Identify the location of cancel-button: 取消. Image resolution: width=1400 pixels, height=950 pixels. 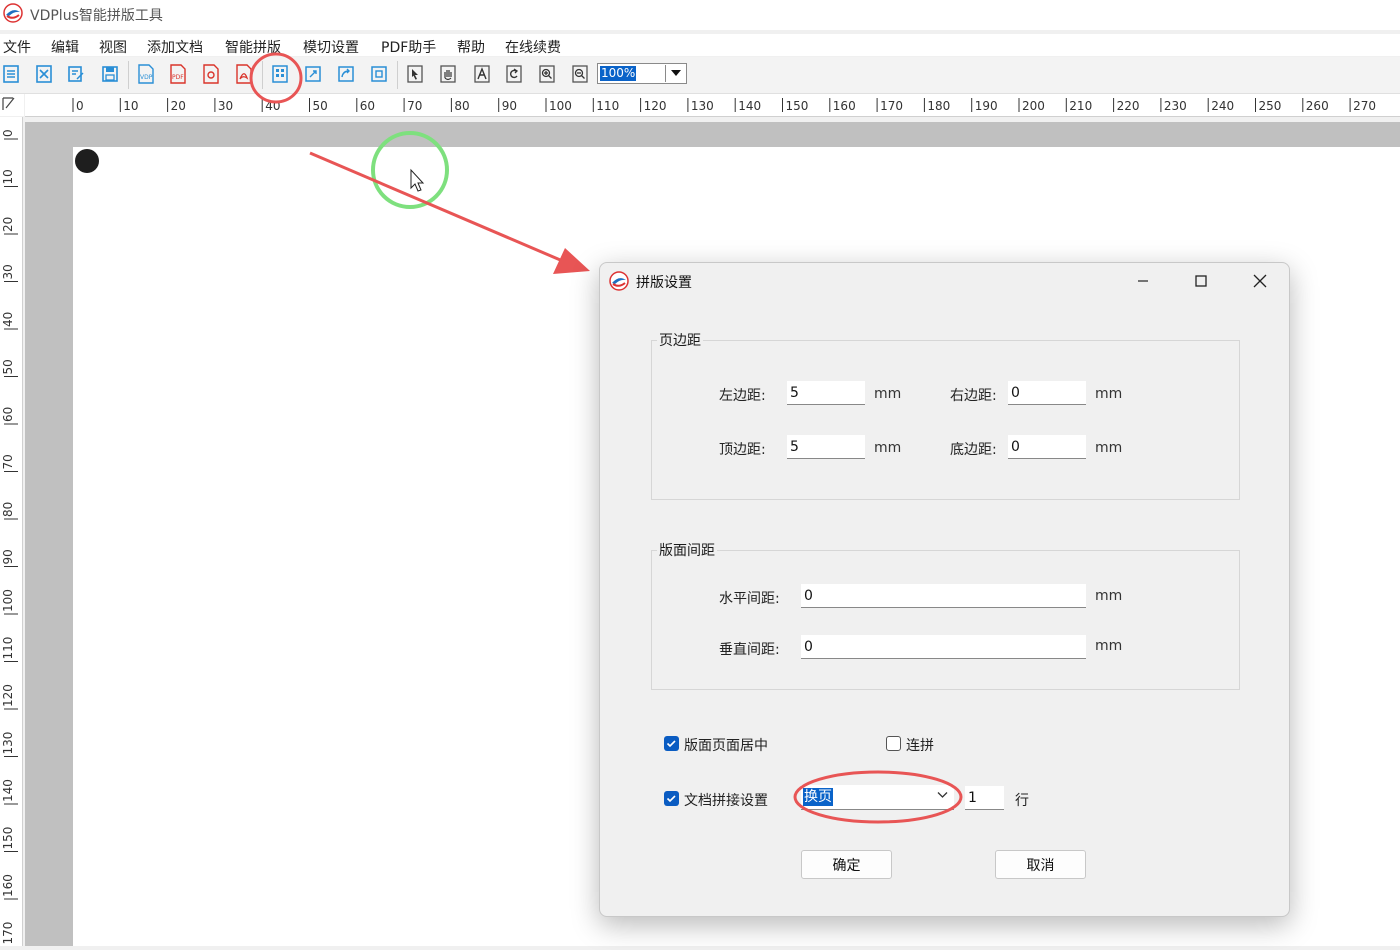
(1040, 864).